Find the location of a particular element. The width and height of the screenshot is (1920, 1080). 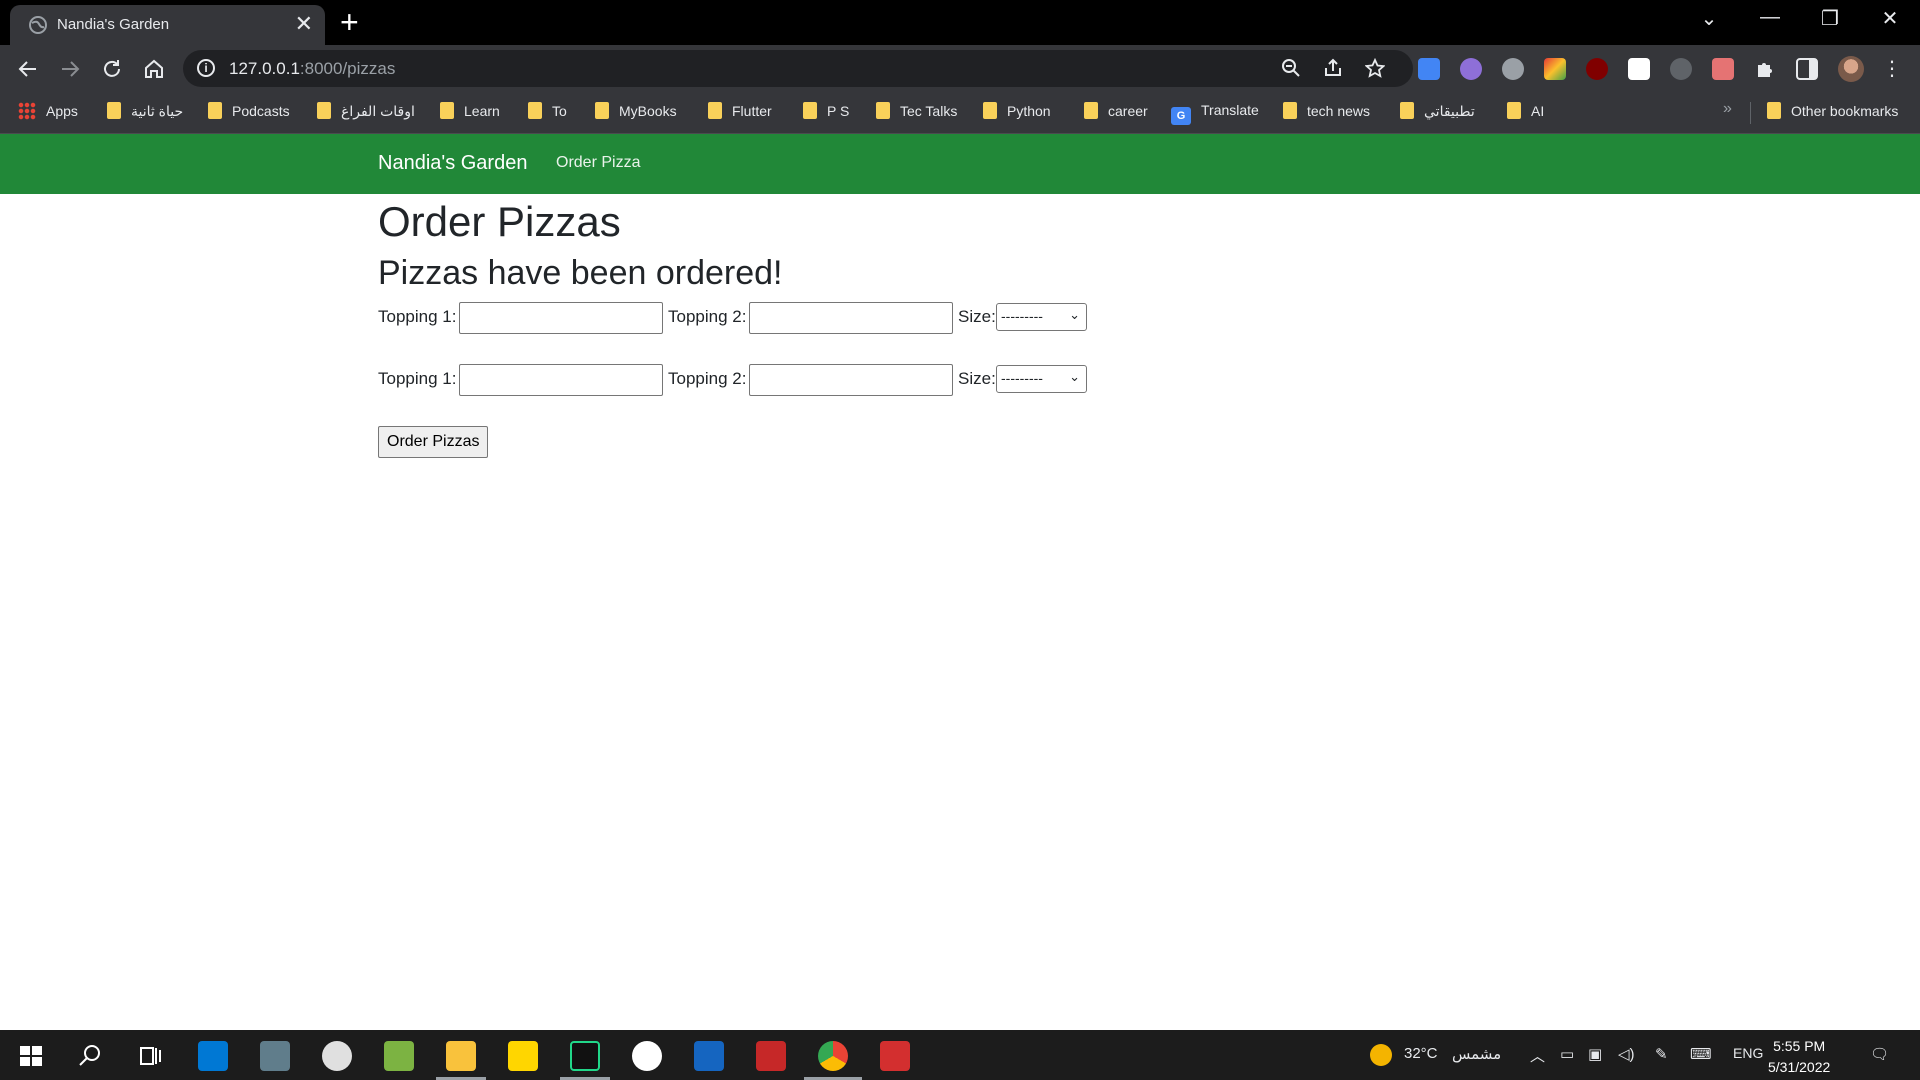

back-button is located at coordinates (28, 69).